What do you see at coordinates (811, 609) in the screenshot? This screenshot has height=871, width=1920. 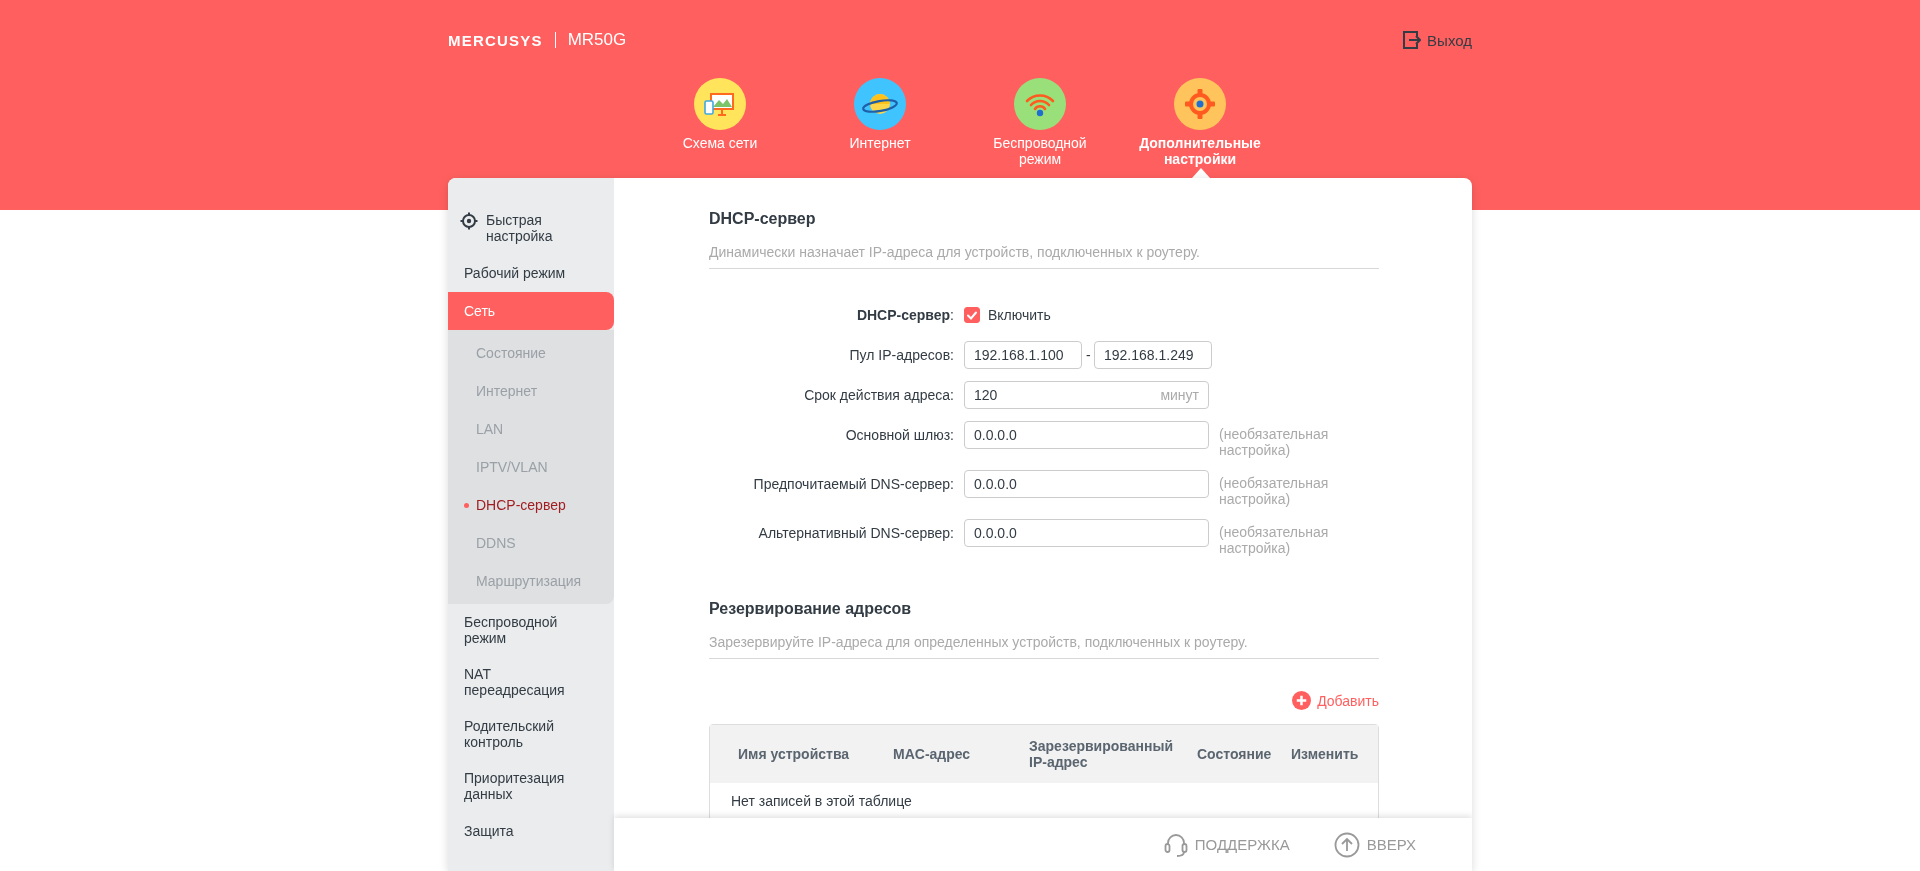 I see `section-title: Резервирование адресов` at bounding box center [811, 609].